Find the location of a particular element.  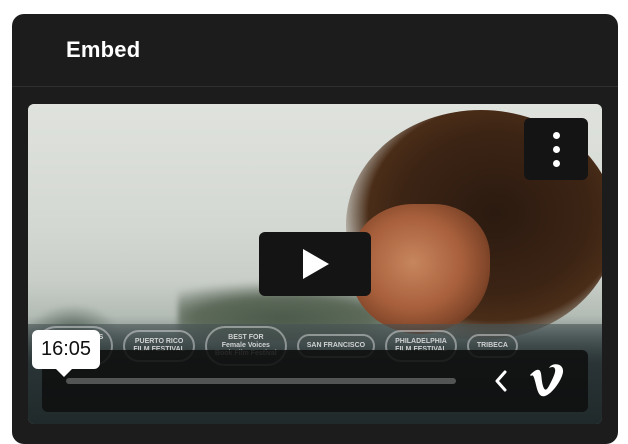

duration-badge: 16:05 is located at coordinates (66, 353).